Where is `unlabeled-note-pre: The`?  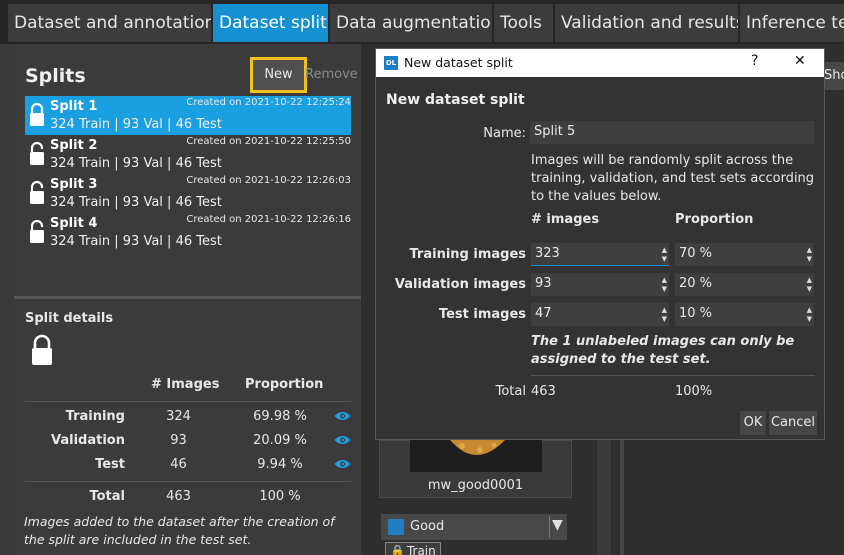
unlabeled-note-pre: The is located at coordinates (547, 341).